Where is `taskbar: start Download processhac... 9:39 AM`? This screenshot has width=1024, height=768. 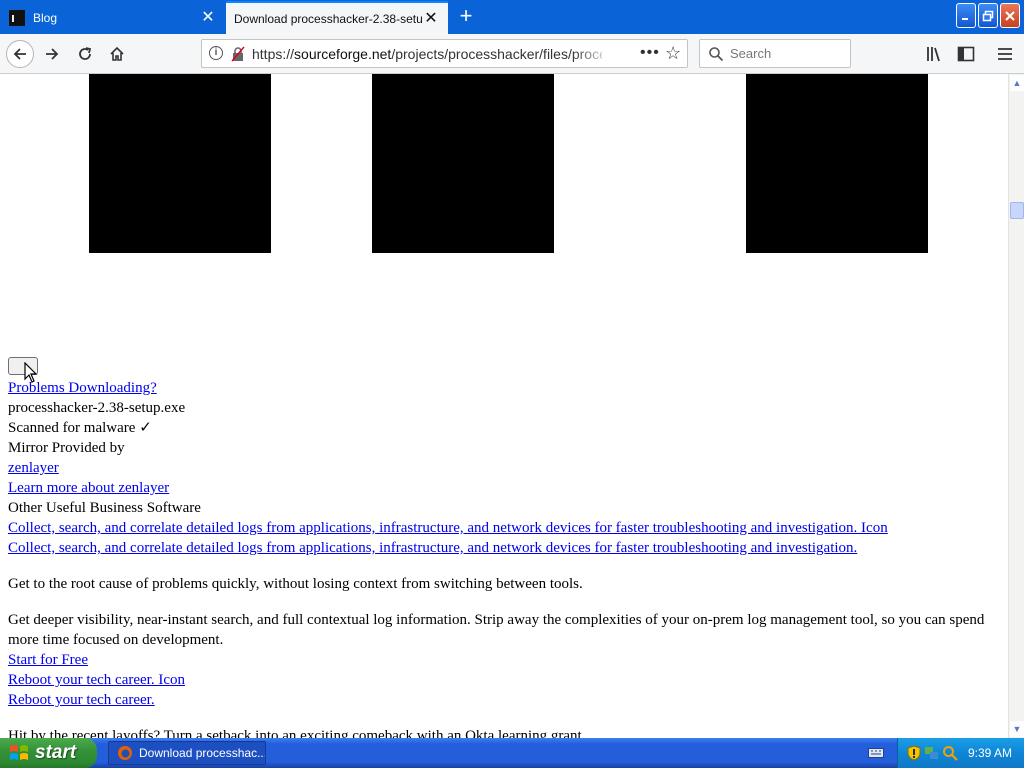 taskbar: start Download processhac... 9:39 AM is located at coordinates (512, 753).